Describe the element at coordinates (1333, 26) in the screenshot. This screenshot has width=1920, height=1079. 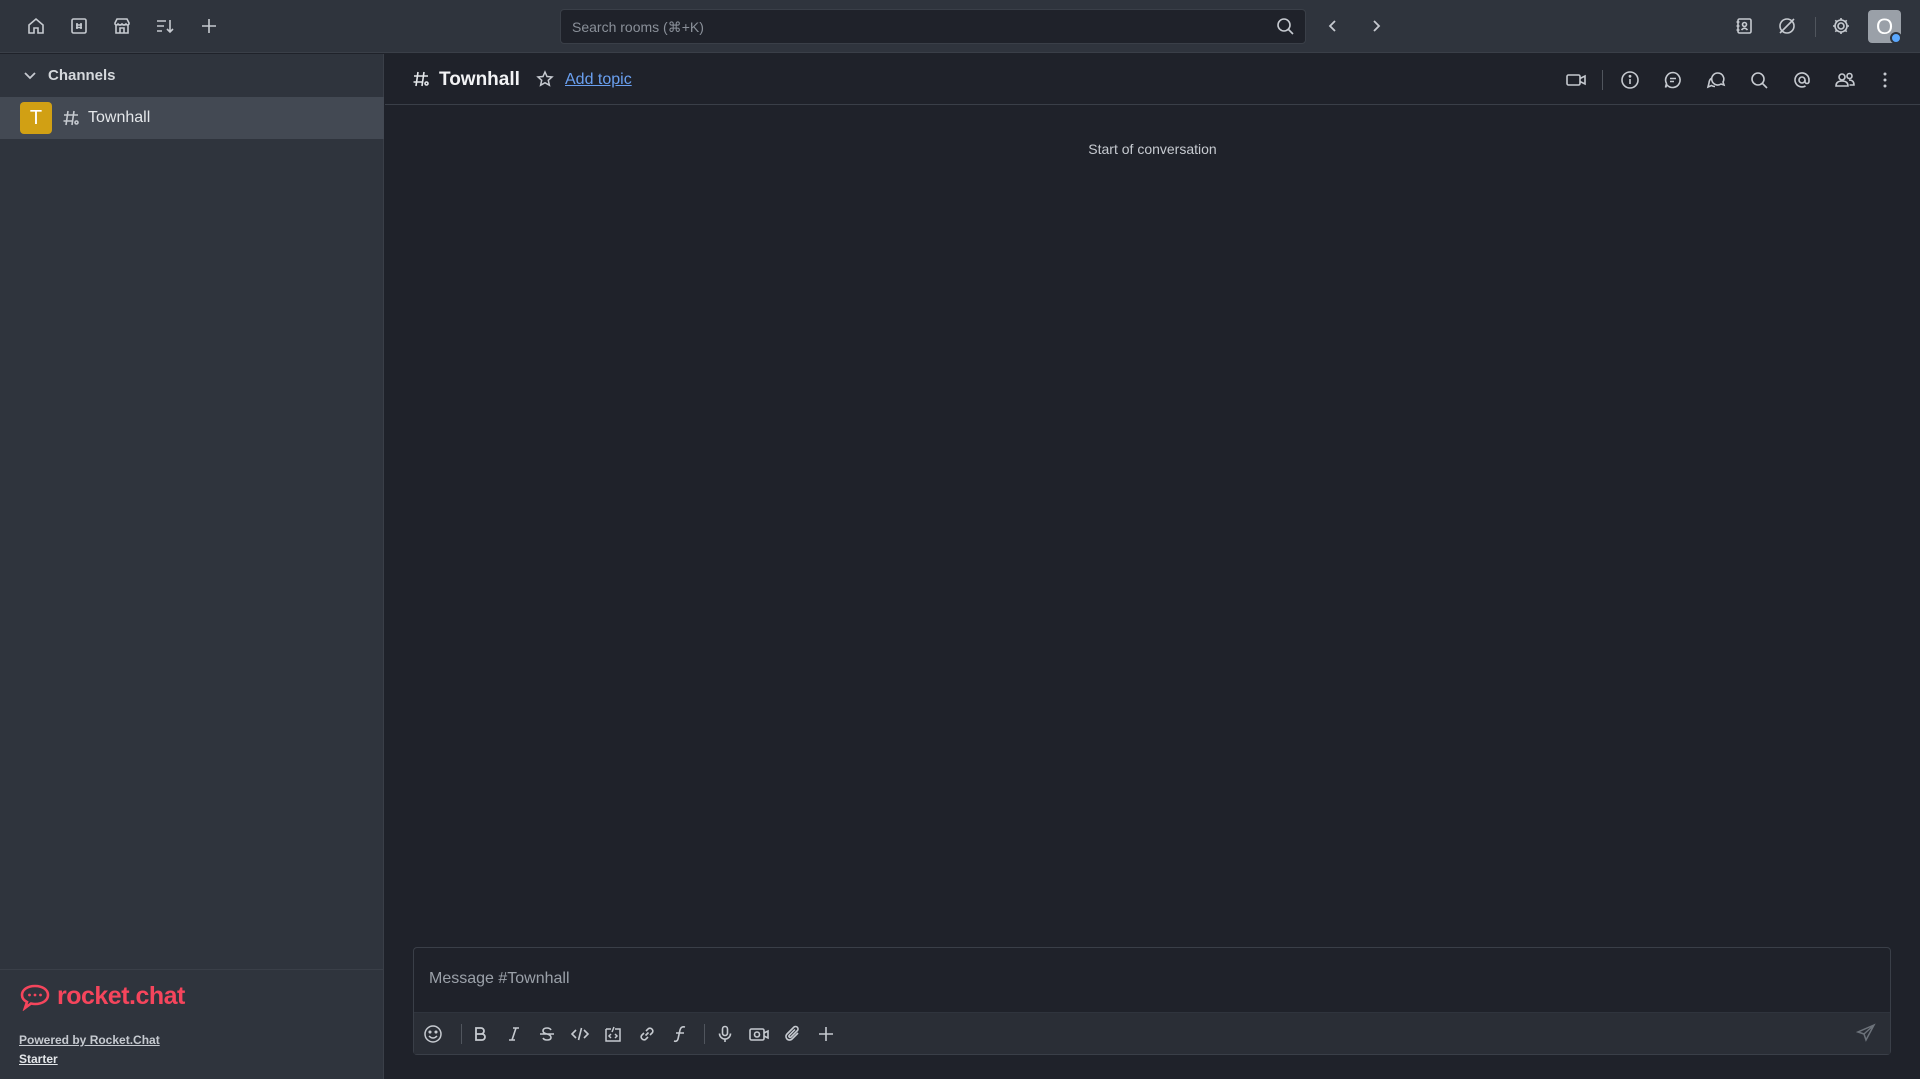
I see `chevron-left-icon` at that location.